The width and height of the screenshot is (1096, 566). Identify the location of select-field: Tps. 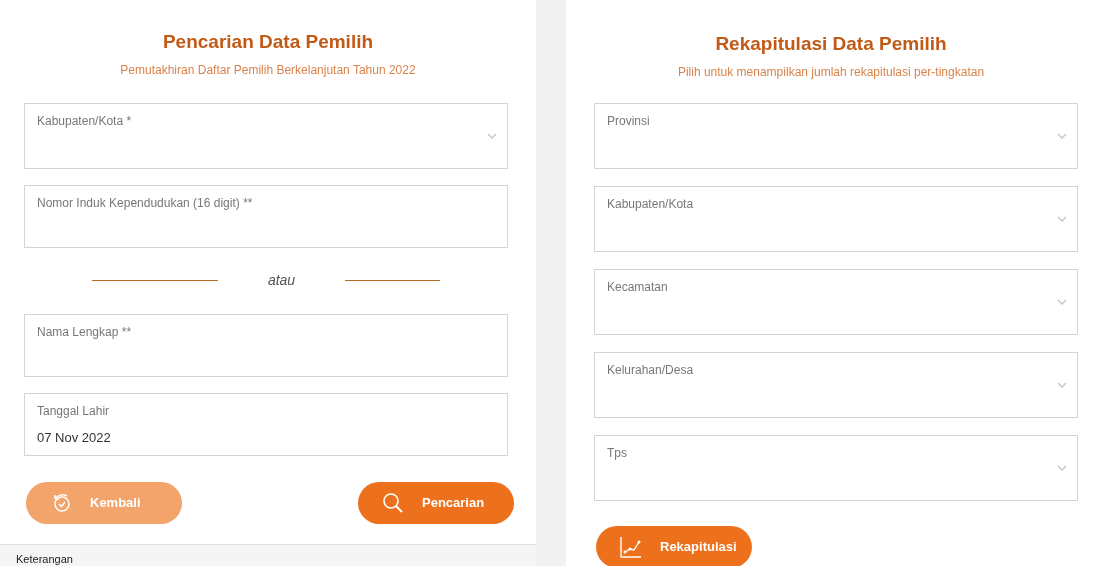
(836, 467).